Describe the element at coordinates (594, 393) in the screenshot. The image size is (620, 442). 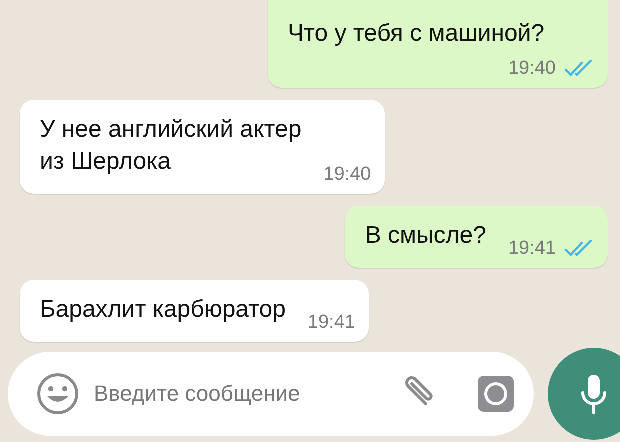
I see `microphone-icon` at that location.